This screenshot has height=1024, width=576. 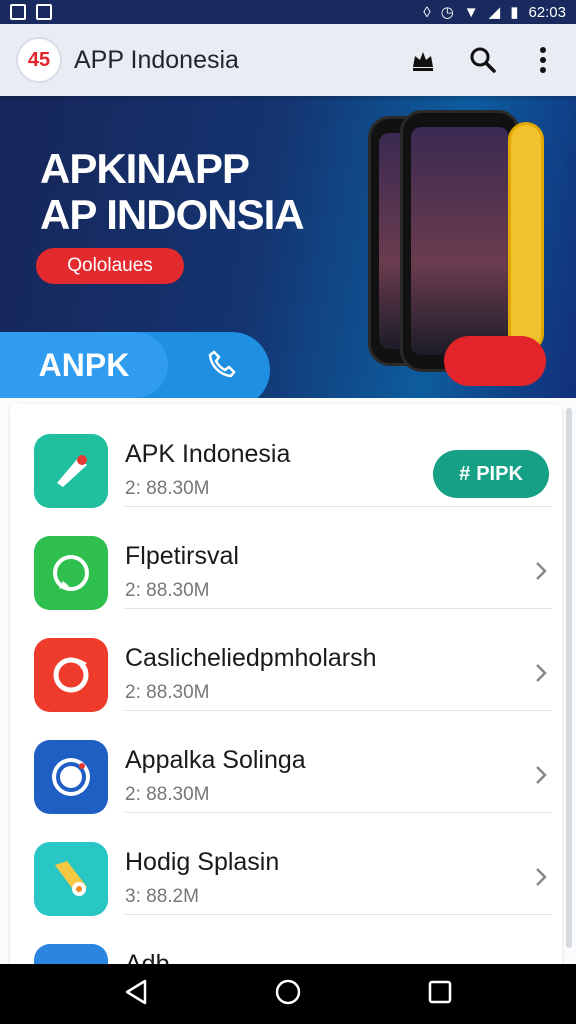 I want to click on install-button: # PIPK, so click(x=491, y=474).